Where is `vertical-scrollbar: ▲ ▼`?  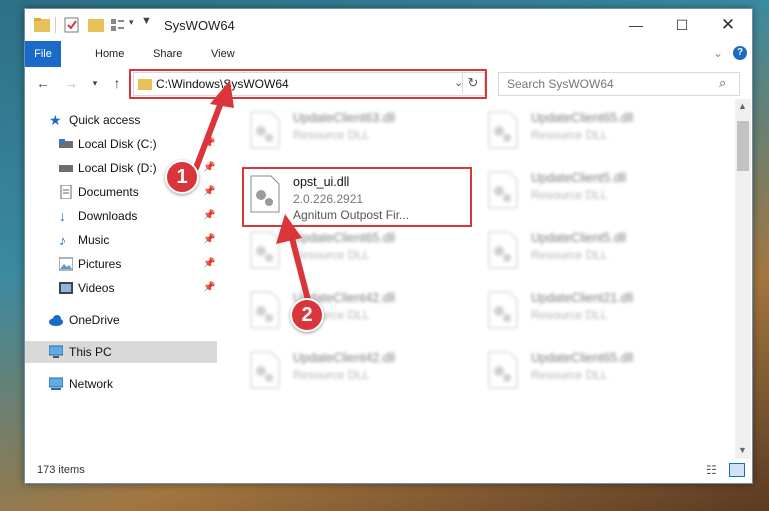
vertical-scrollbar: ▲ ▼ is located at coordinates (743, 279).